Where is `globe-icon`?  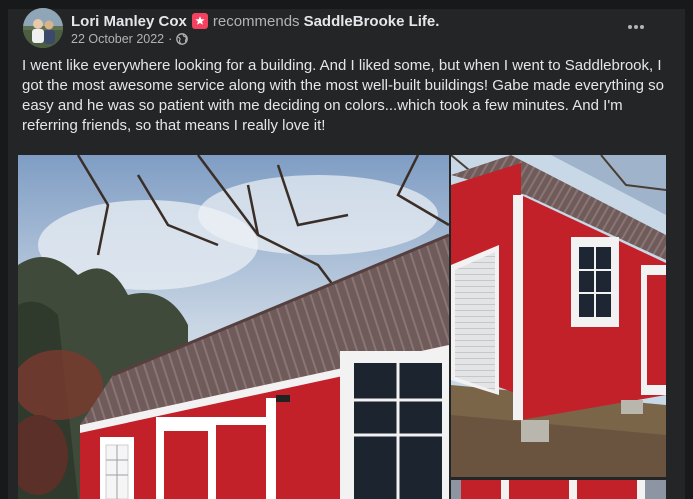
globe-icon is located at coordinates (182, 39).